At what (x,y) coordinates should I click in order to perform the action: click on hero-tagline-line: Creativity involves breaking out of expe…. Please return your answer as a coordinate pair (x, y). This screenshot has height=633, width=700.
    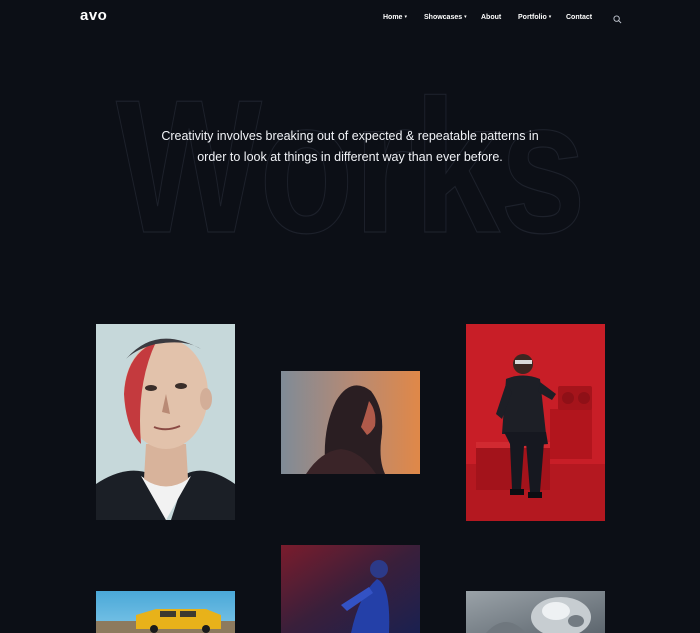
    Looking at the image, I should click on (350, 136).